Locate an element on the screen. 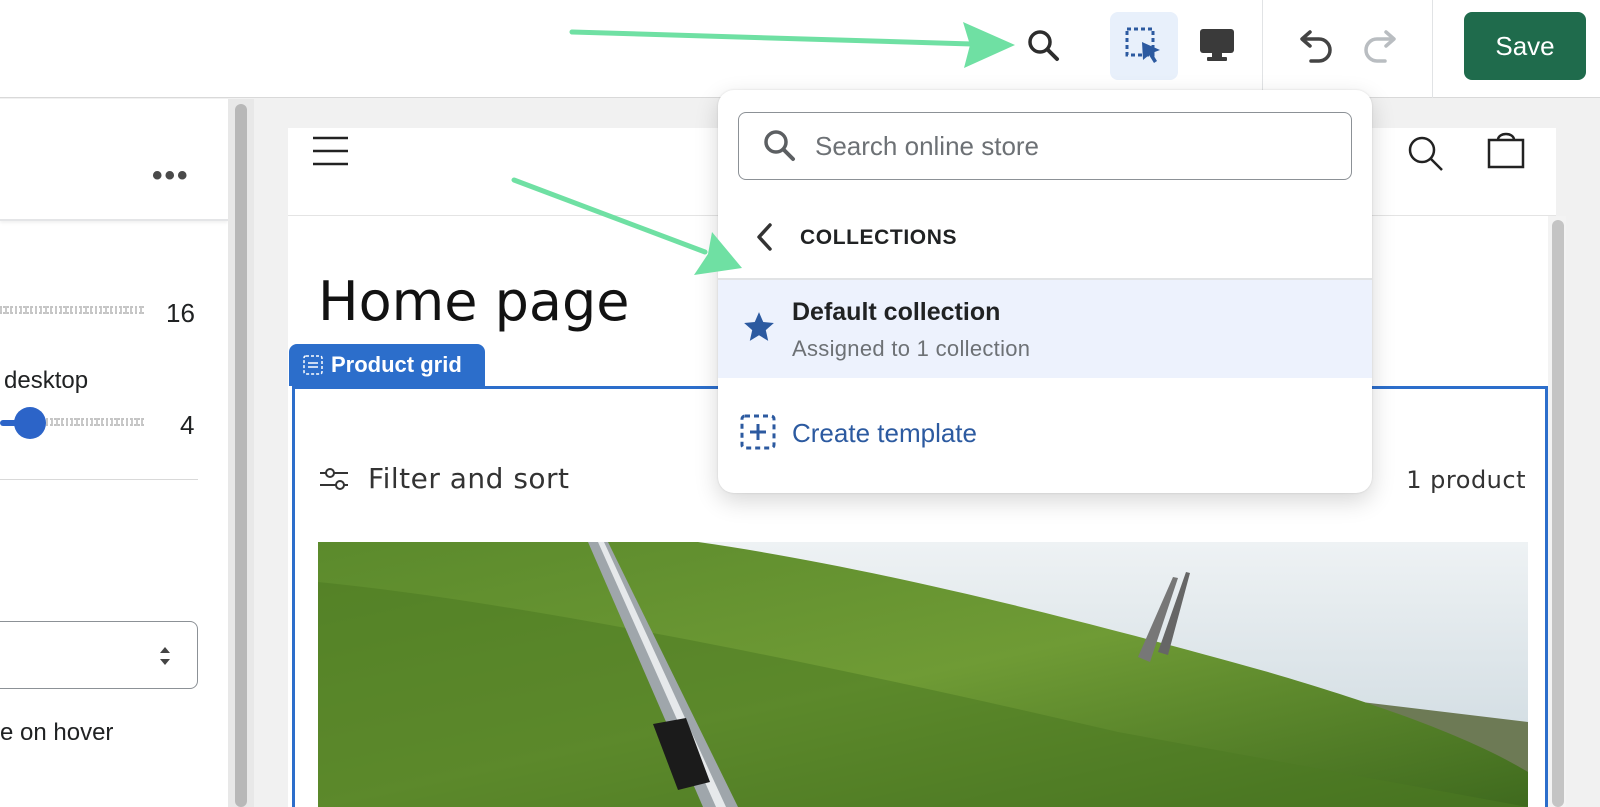 The width and height of the screenshot is (1600, 807). section-tag-label: Product grid is located at coordinates (396, 364).